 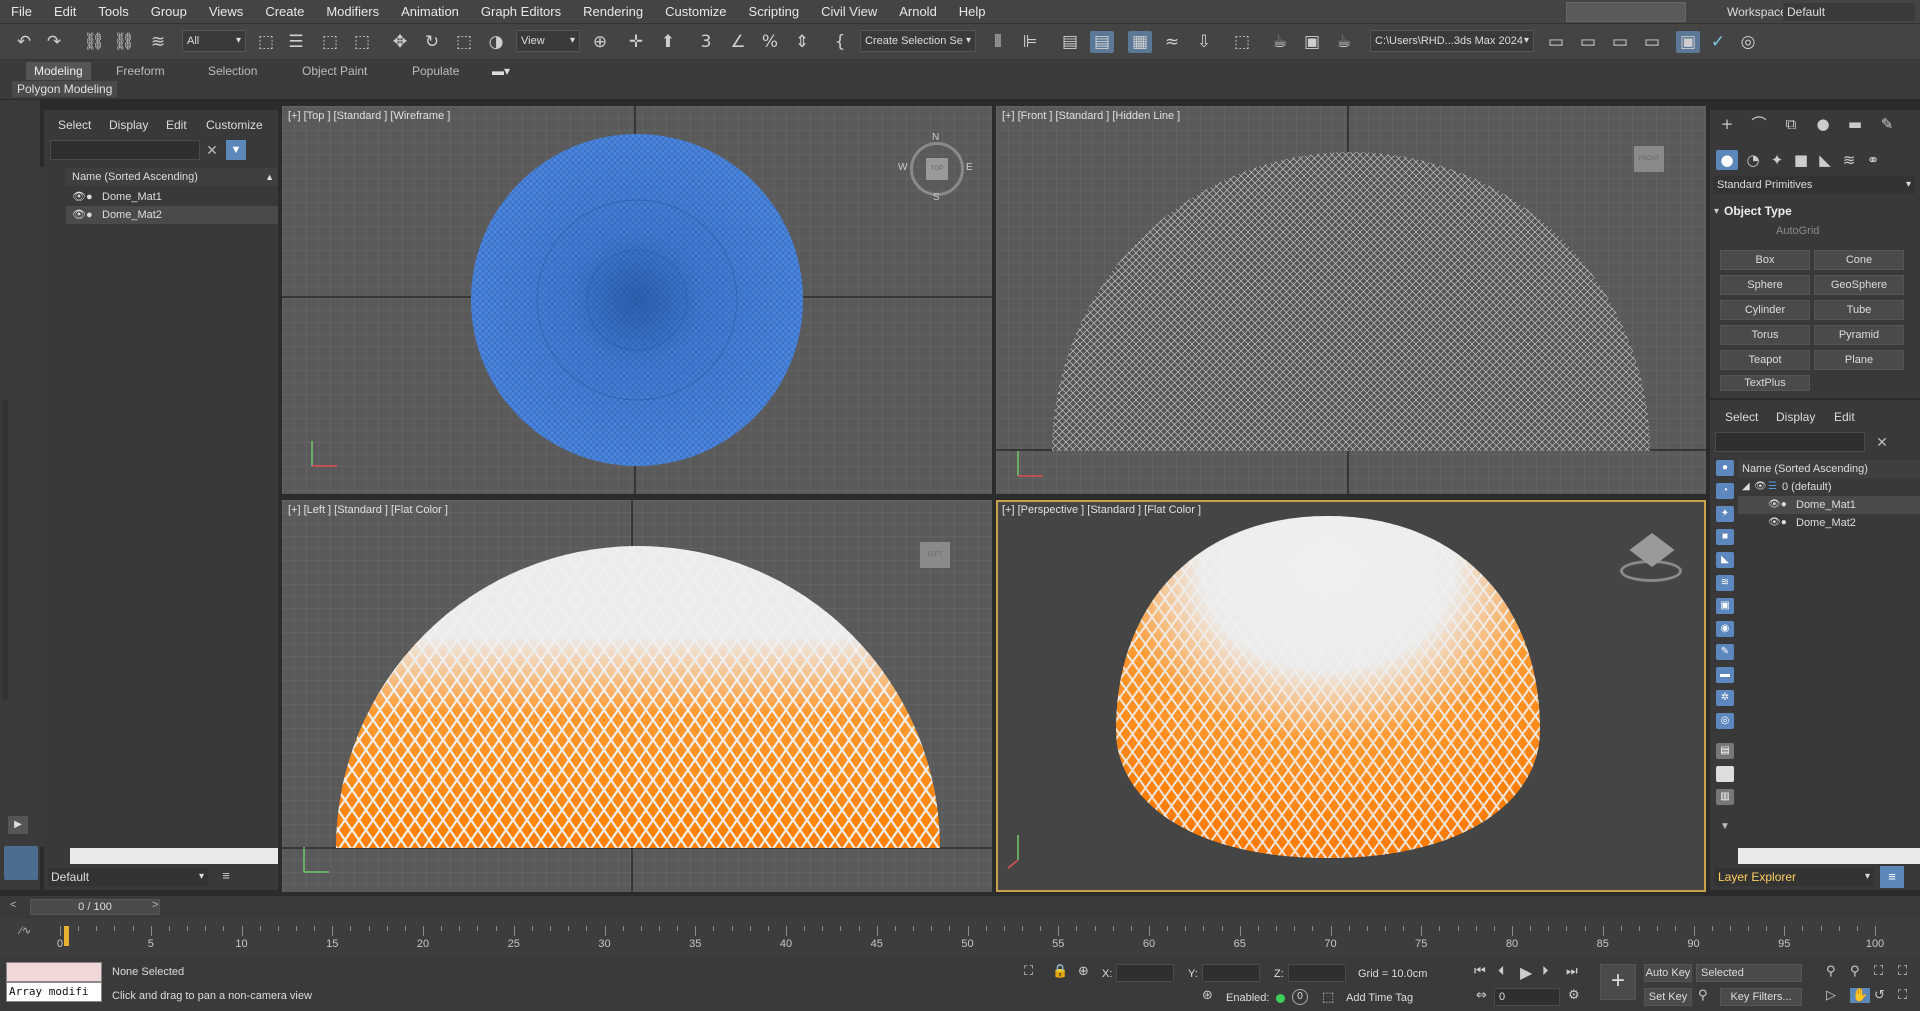 What do you see at coordinates (1825, 160) in the screenshot?
I see `helpers-category-icon: ◣` at bounding box center [1825, 160].